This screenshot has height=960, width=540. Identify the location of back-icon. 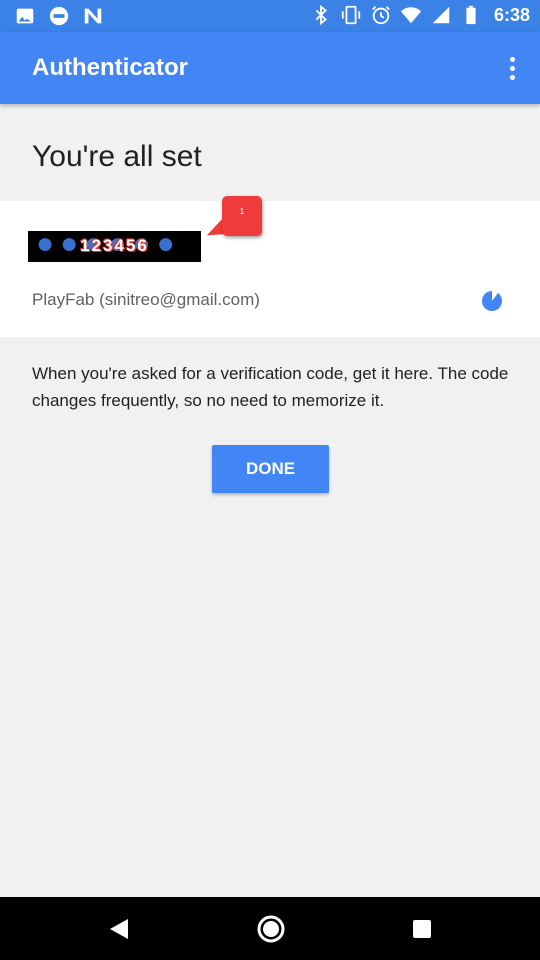
(119, 929).